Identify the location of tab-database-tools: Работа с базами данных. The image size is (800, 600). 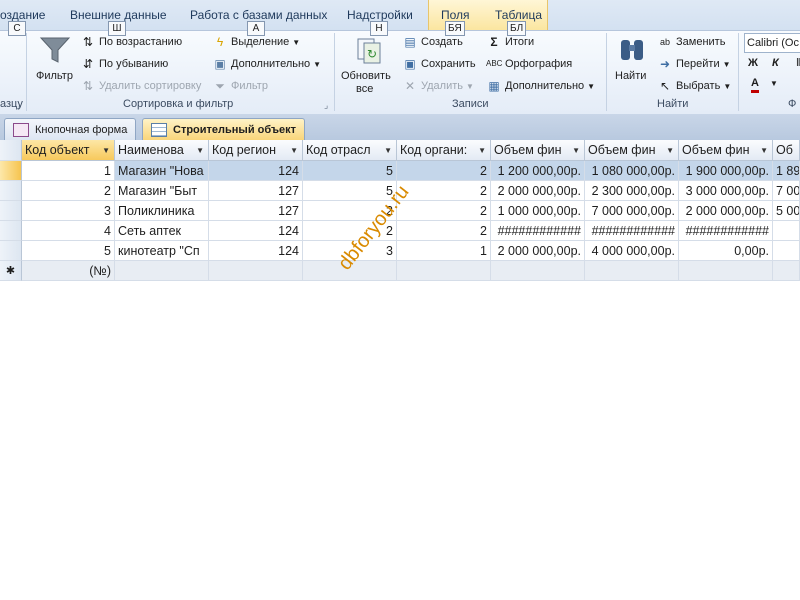
(258, 15).